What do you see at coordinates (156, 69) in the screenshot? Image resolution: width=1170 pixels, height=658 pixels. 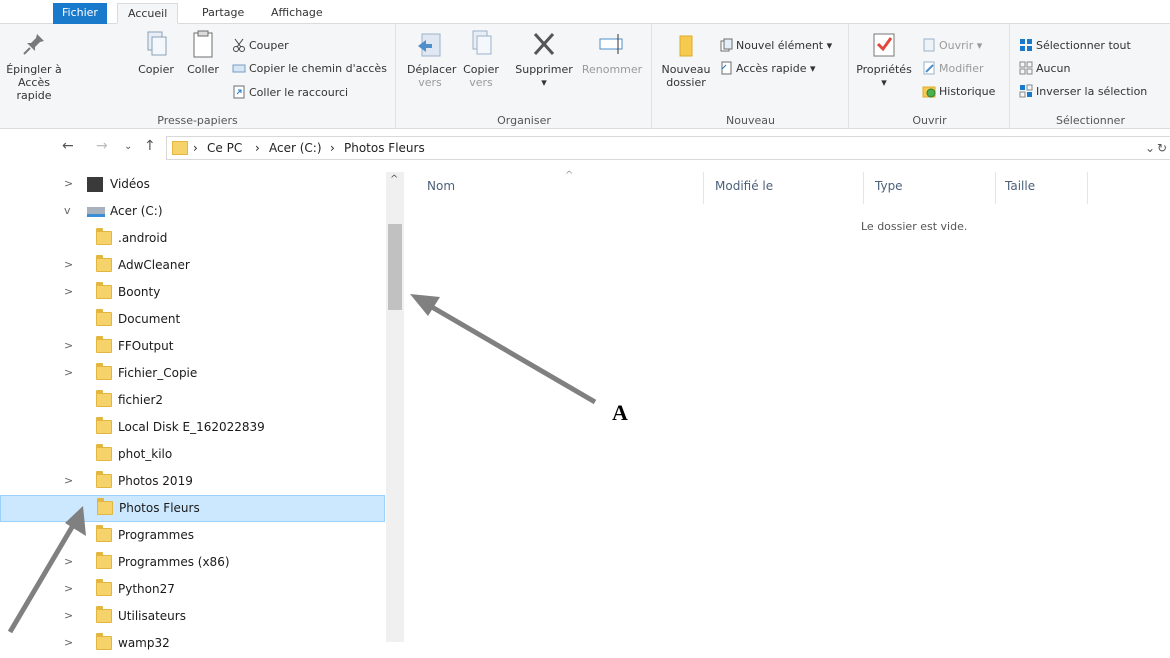 I see `copy-label: Copier` at bounding box center [156, 69].